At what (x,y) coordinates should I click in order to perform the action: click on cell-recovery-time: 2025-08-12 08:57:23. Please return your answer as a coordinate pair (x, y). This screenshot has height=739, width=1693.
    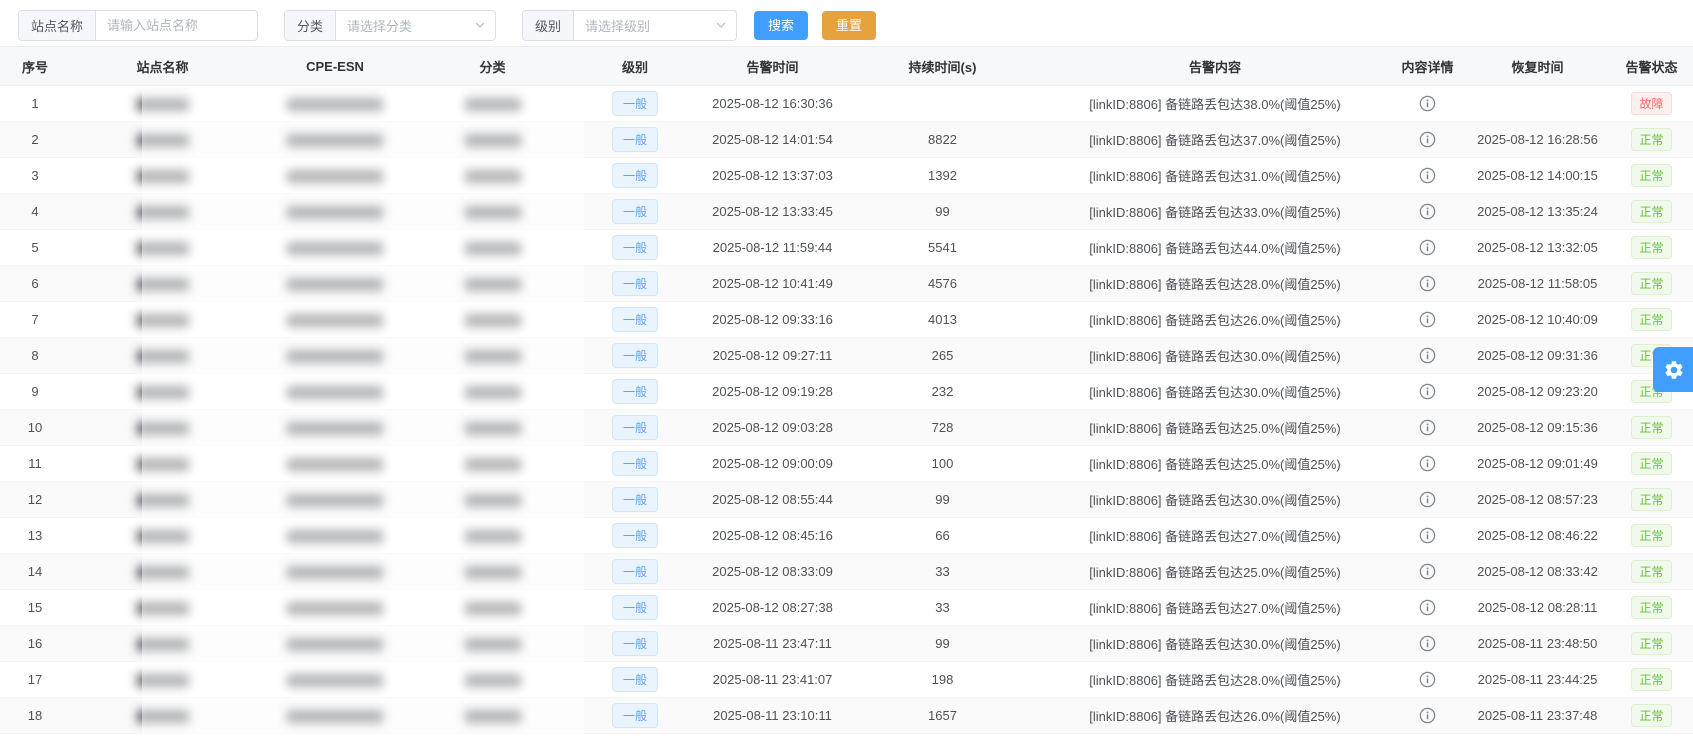
    Looking at the image, I should click on (1537, 499).